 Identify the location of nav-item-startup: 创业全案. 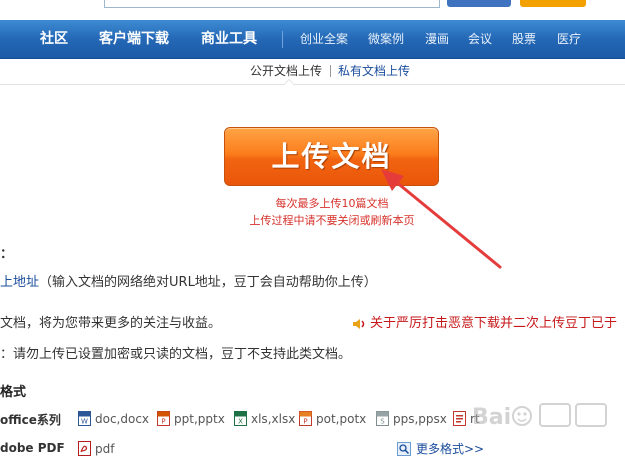
(324, 39).